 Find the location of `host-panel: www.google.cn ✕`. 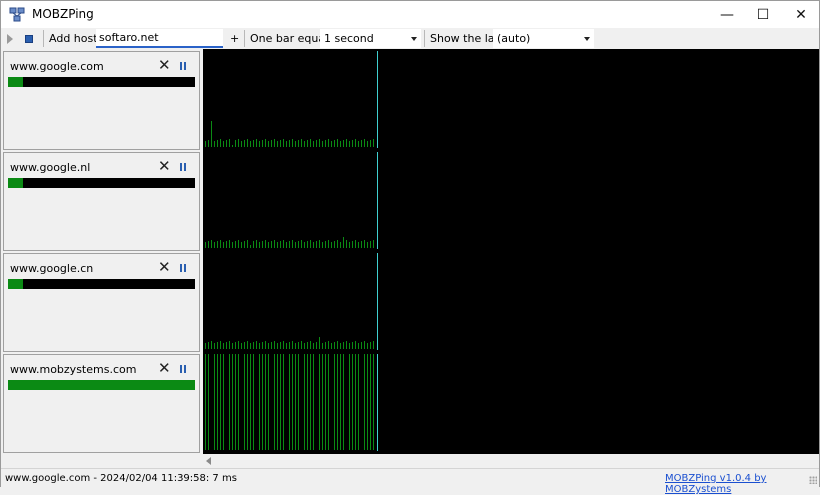

host-panel: www.google.cn ✕ is located at coordinates (101, 302).